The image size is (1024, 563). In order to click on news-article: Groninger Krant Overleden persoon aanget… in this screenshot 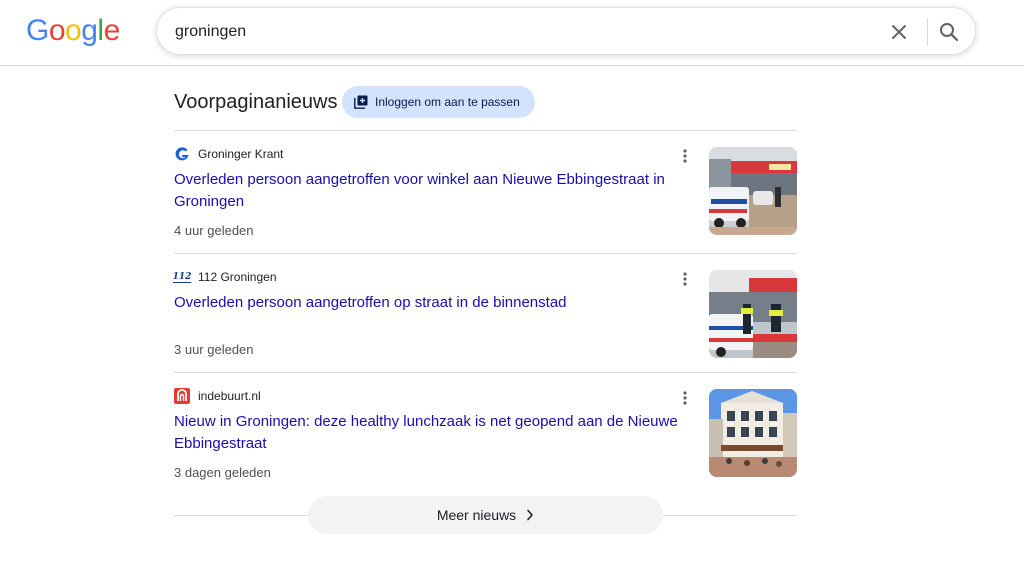, I will do `click(485, 186)`.